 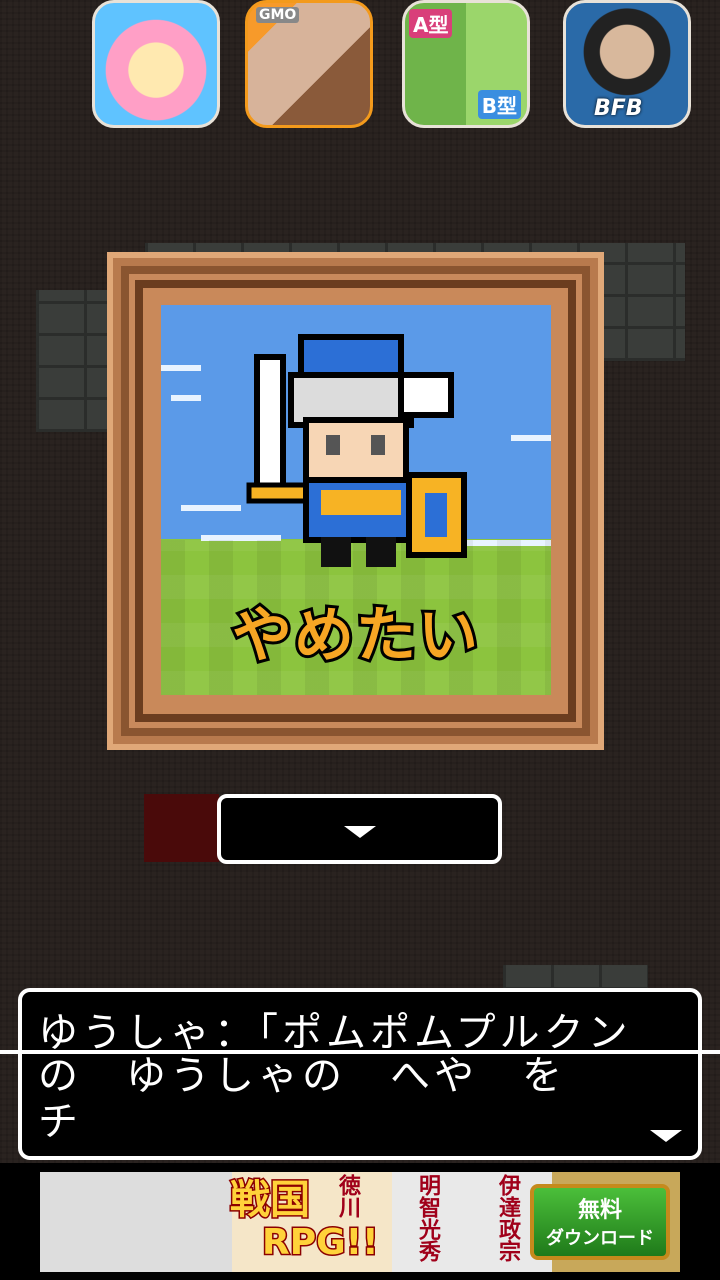 What do you see at coordinates (666, 1136) in the screenshot?
I see `dialog-advance-arrow-icon` at bounding box center [666, 1136].